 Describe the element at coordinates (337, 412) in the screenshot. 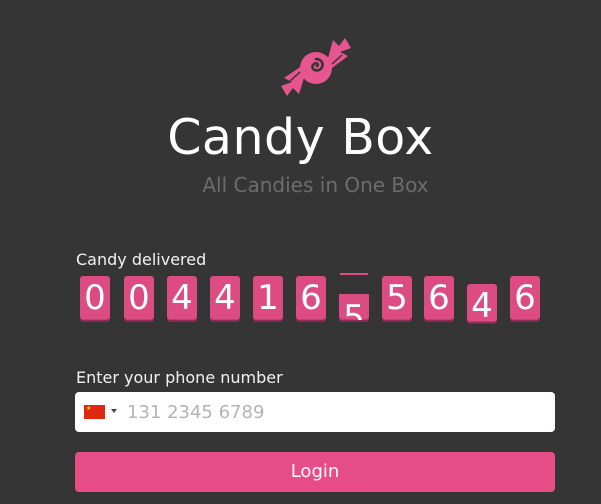

I see `phone-number-input` at that location.